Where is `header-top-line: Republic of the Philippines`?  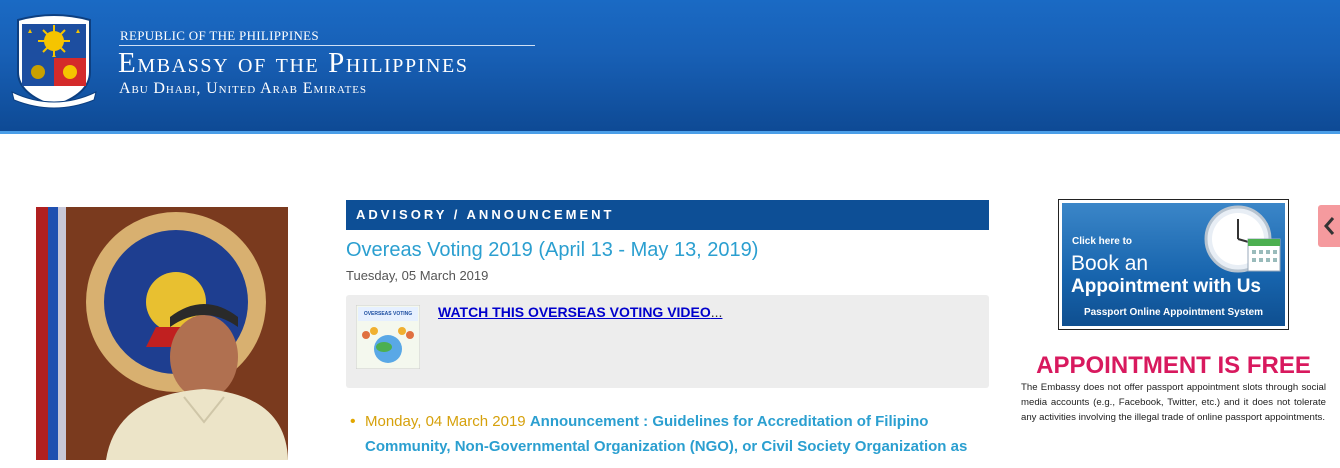 header-top-line: Republic of the Philippines is located at coordinates (219, 35).